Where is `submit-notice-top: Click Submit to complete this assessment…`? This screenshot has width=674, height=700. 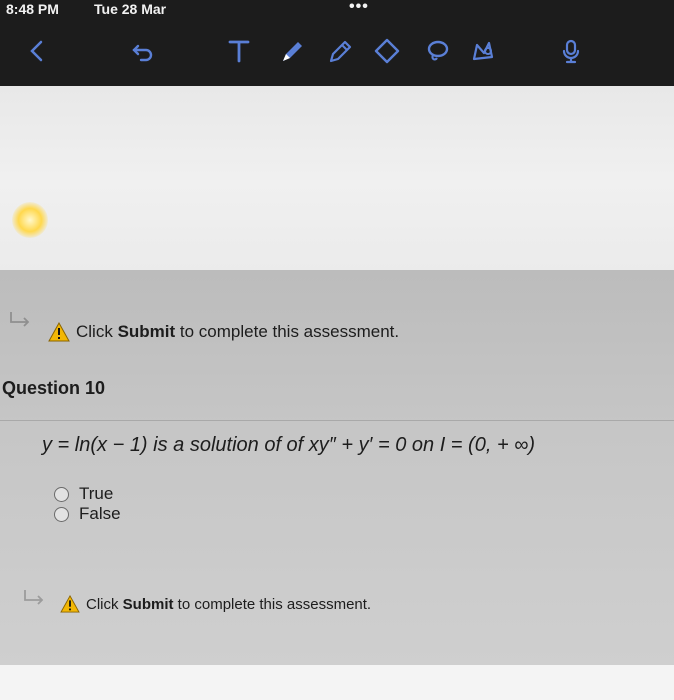
submit-notice-top: Click Submit to complete this assessment… is located at coordinates (223, 332).